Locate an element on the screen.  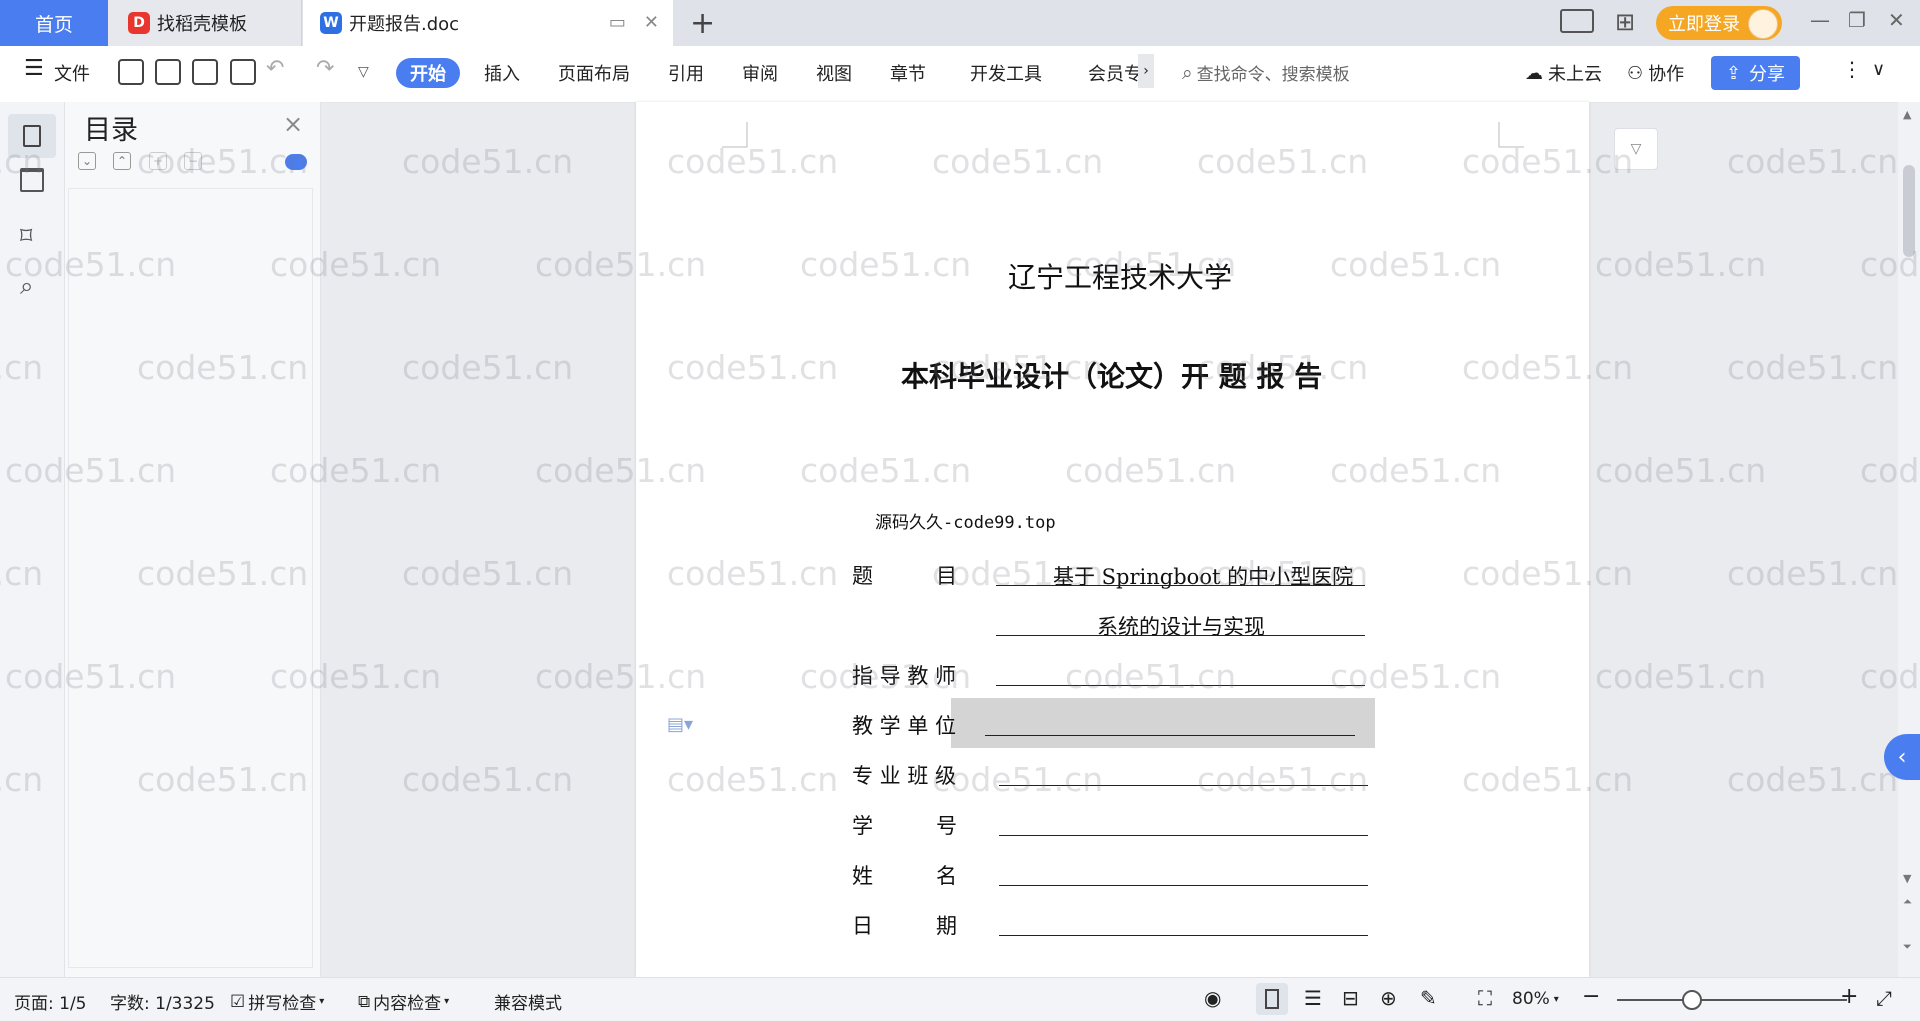
fullscreen-icon: ⤢ is located at coordinates (1884, 998).